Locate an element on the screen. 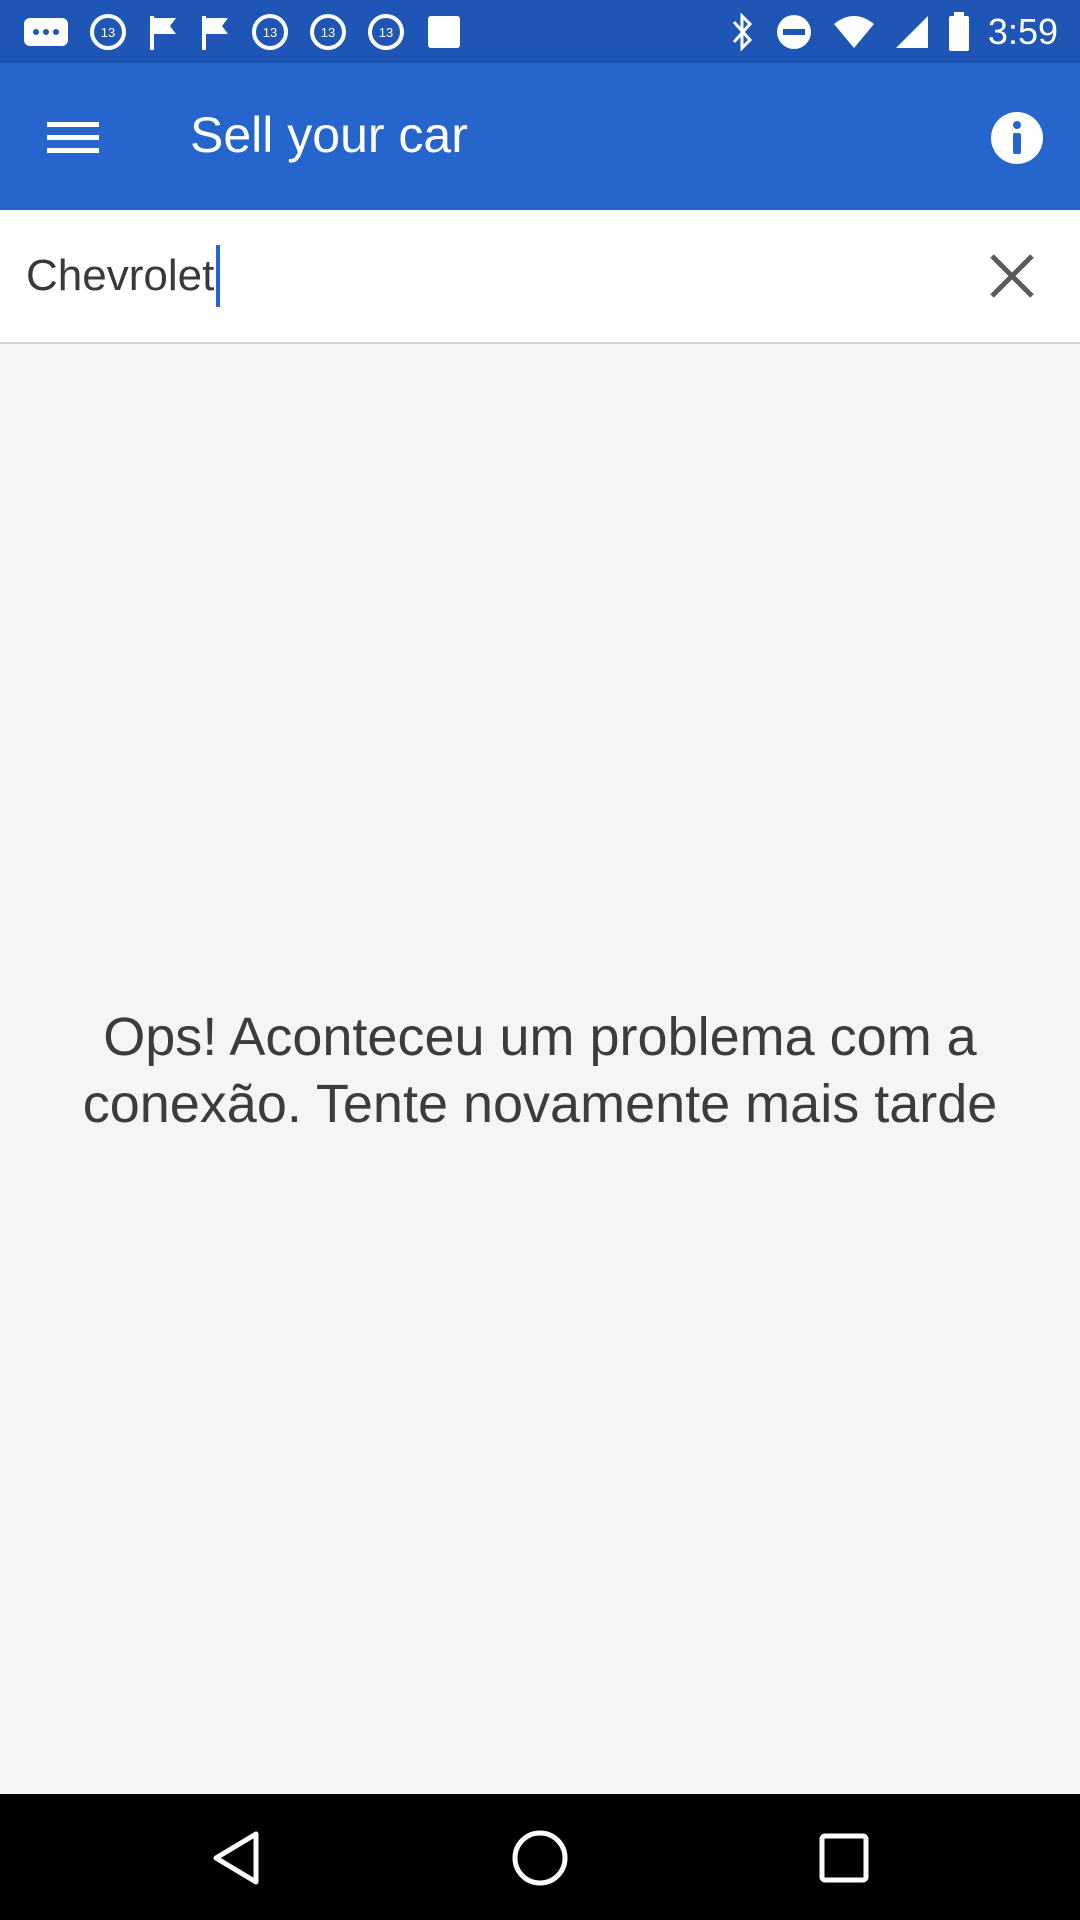 Image resolution: width=1080 pixels, height=1920 pixels. menu-button is located at coordinates (73, 138).